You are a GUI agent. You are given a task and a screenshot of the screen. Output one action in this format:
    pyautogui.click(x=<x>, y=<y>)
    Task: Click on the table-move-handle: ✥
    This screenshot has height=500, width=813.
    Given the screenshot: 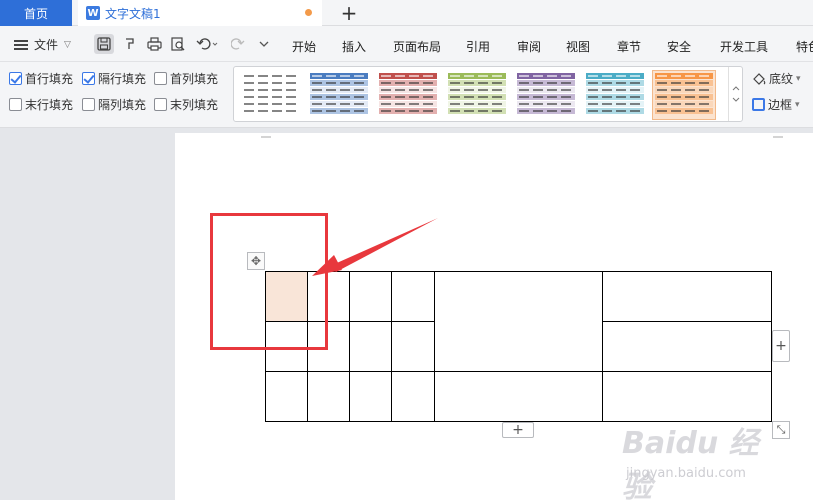 What is the action you would take?
    pyautogui.click(x=256, y=261)
    